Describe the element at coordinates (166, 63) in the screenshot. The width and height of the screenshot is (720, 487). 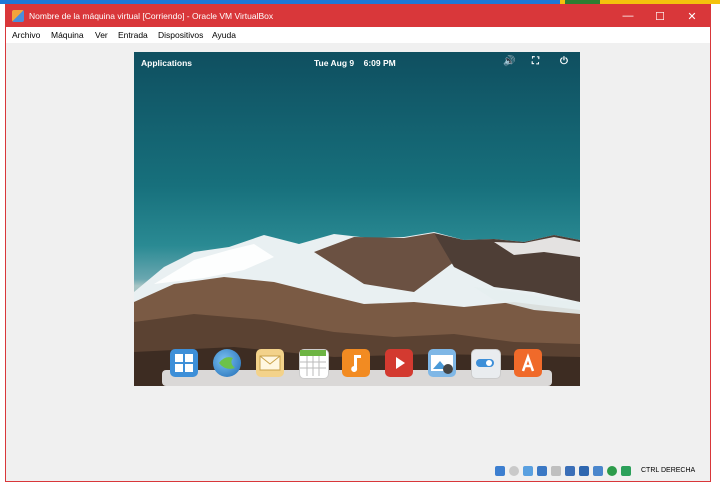
I see `applications-menu: Applications` at that location.